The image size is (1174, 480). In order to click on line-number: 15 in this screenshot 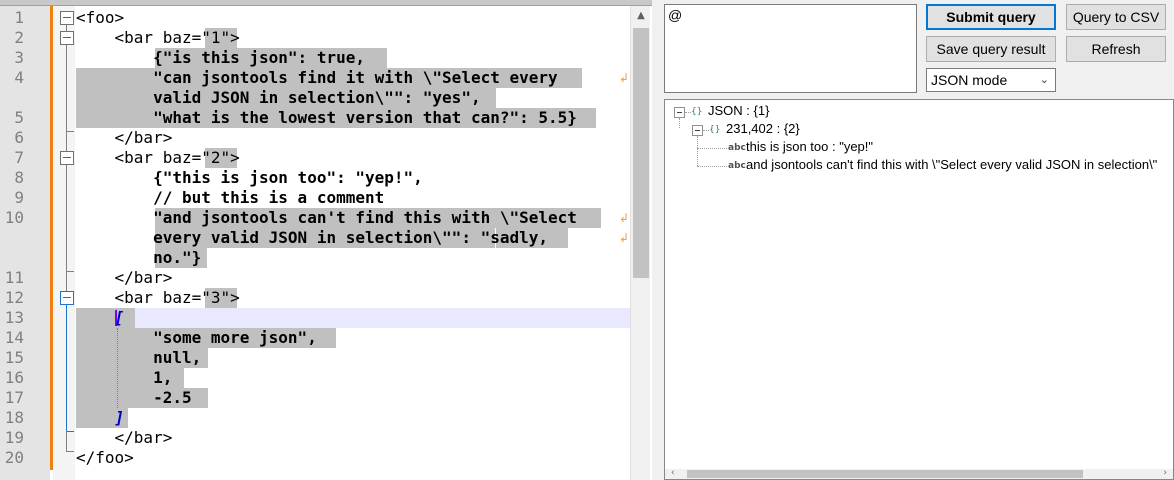, I will do `click(14, 357)`.